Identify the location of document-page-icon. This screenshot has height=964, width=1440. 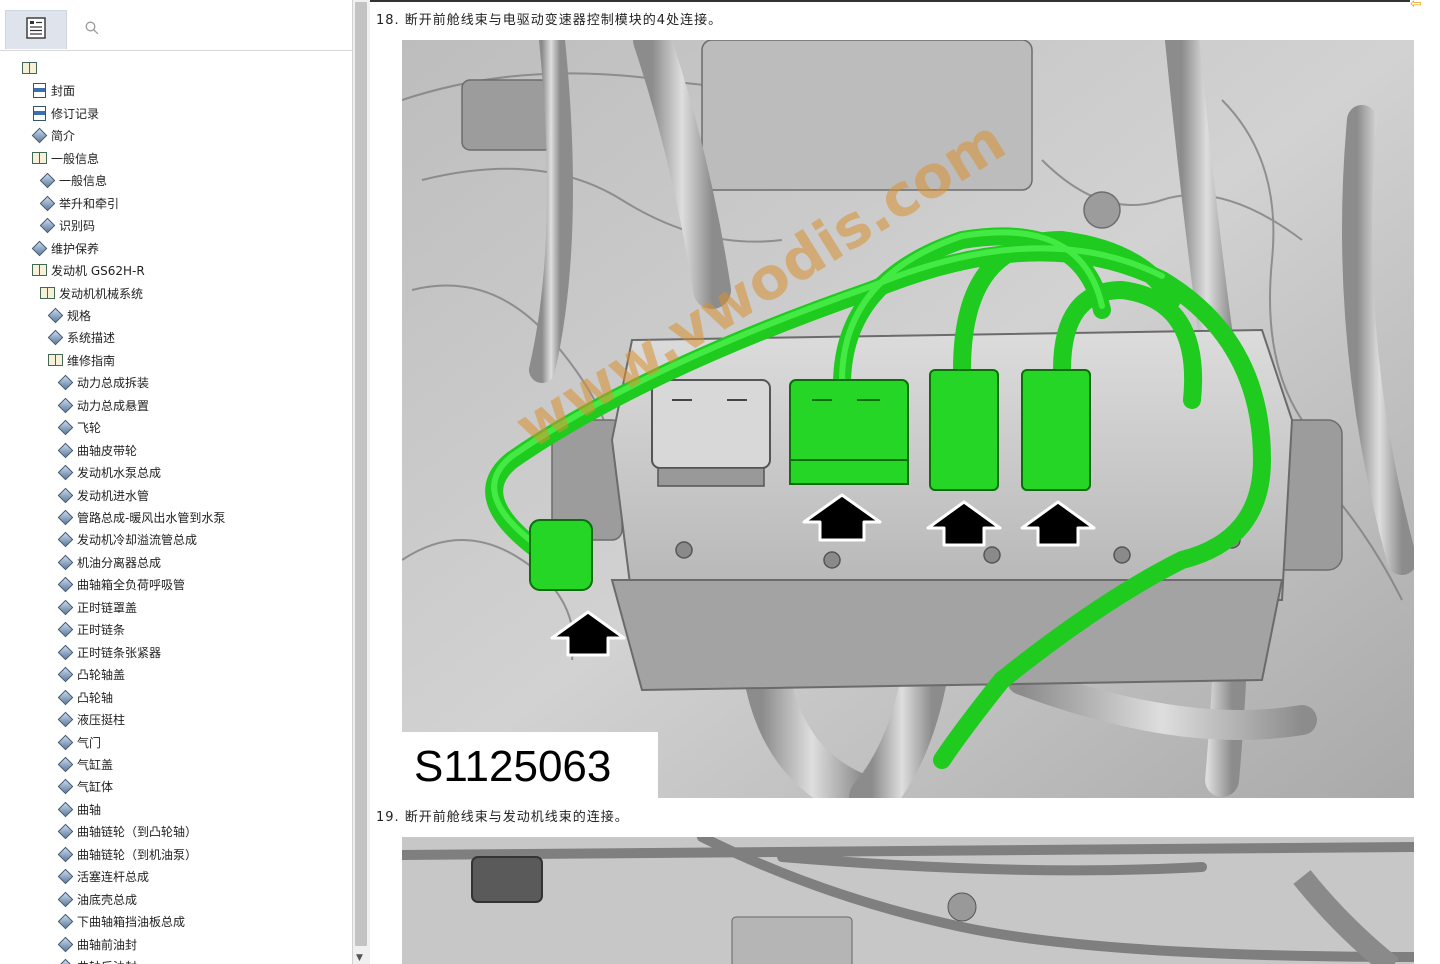
(39, 90).